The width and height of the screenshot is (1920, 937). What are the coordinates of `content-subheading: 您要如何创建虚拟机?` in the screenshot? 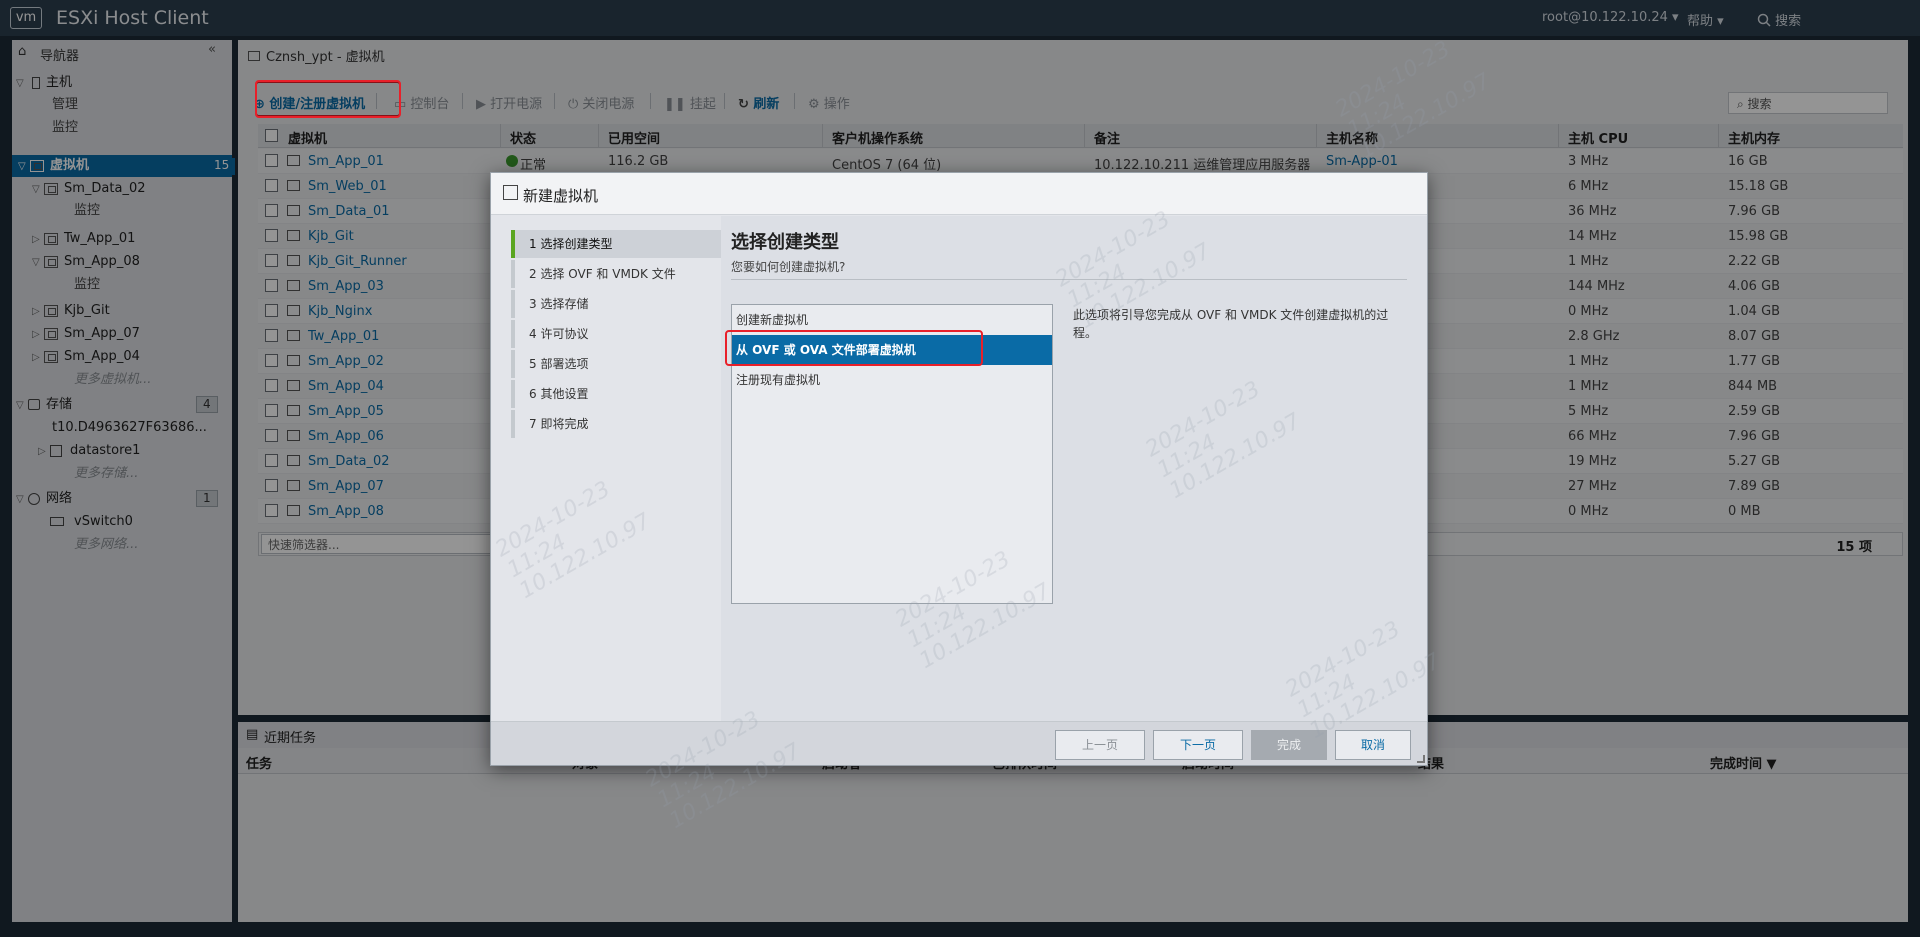 It's located at (788, 267).